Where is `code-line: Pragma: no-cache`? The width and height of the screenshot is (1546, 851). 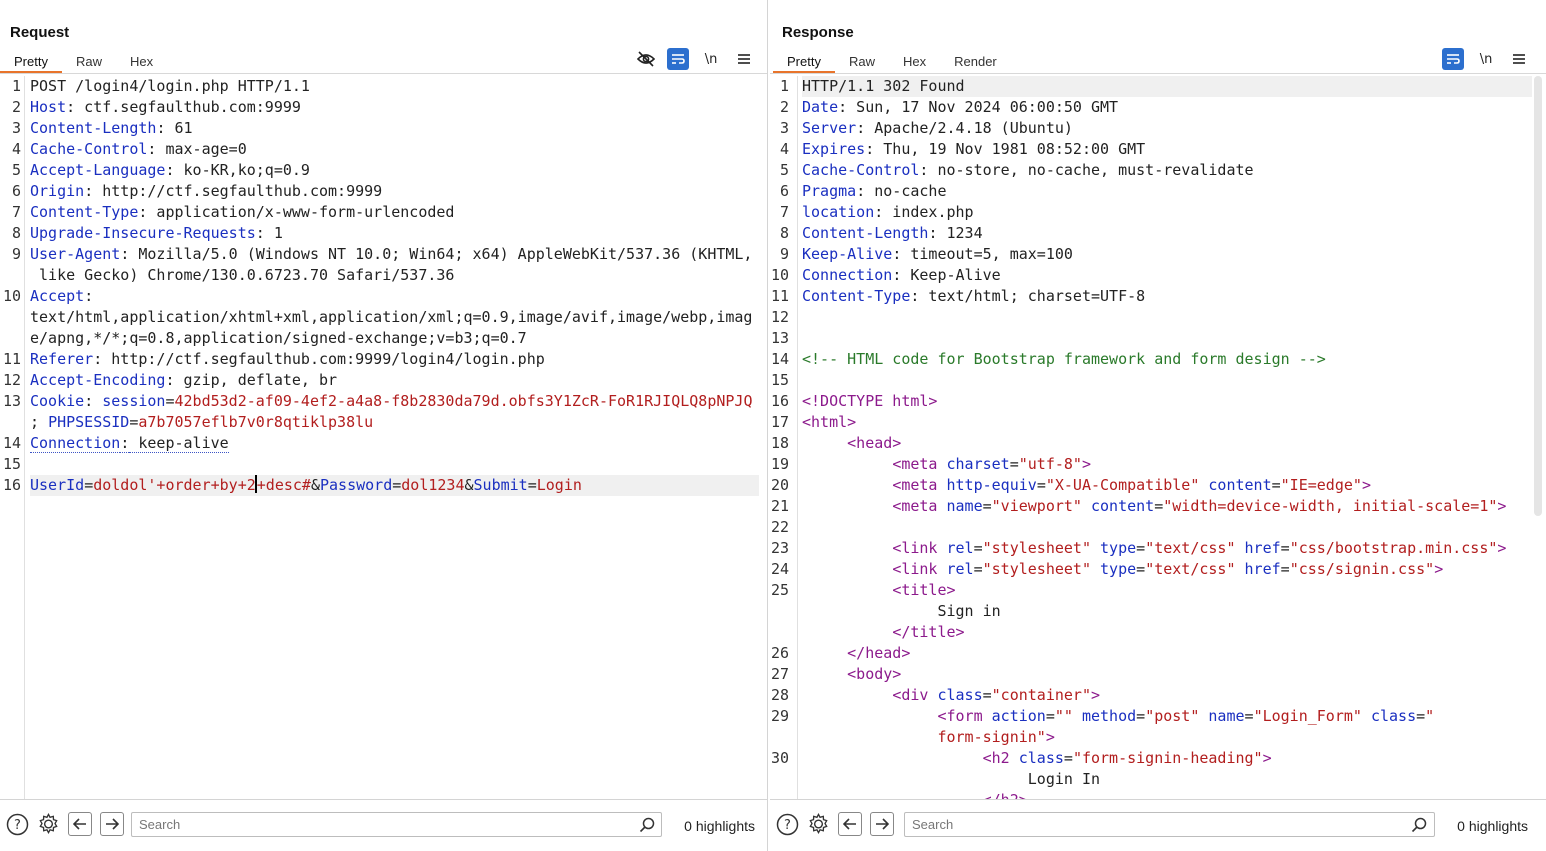 code-line: Pragma: no-cache is located at coordinates (874, 191).